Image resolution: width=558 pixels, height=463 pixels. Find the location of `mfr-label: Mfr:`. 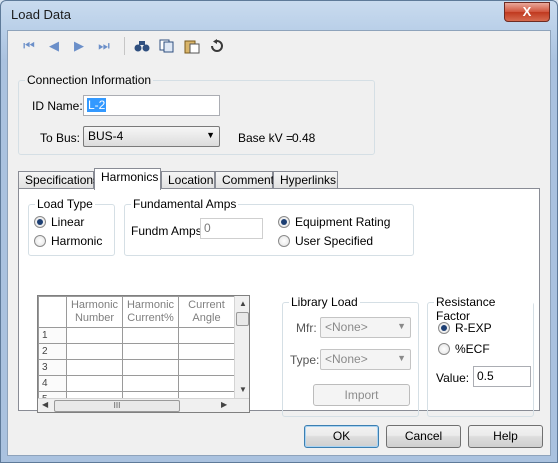

mfr-label: Mfr: is located at coordinates (306, 328).